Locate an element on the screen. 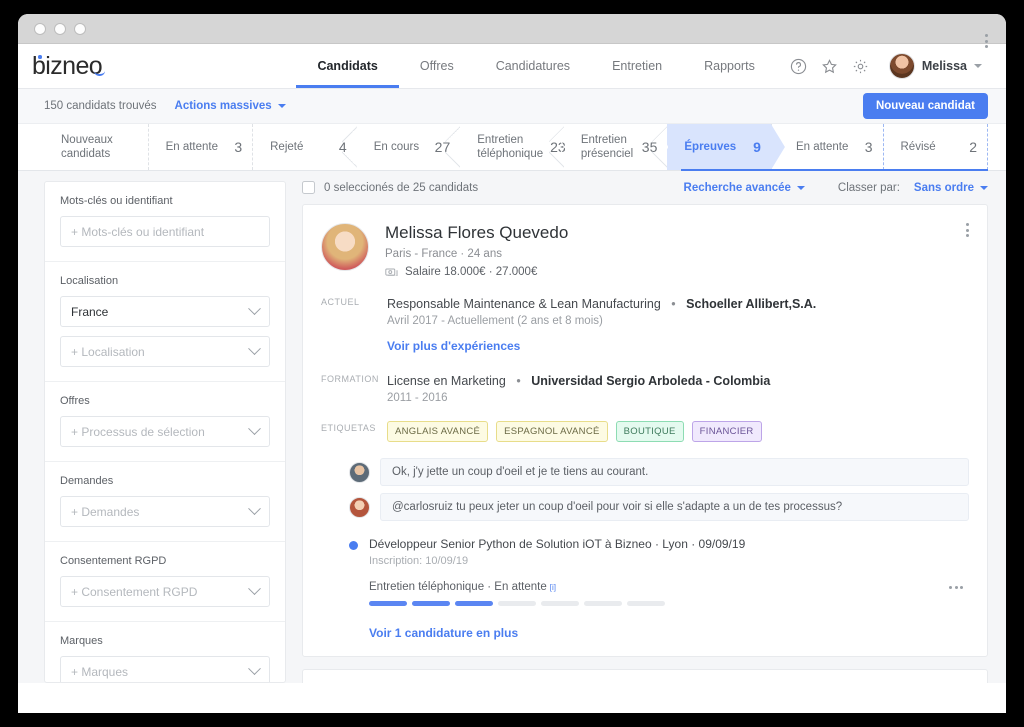  gdpr-consent-select: + Consentement RGPD is located at coordinates (165, 591).